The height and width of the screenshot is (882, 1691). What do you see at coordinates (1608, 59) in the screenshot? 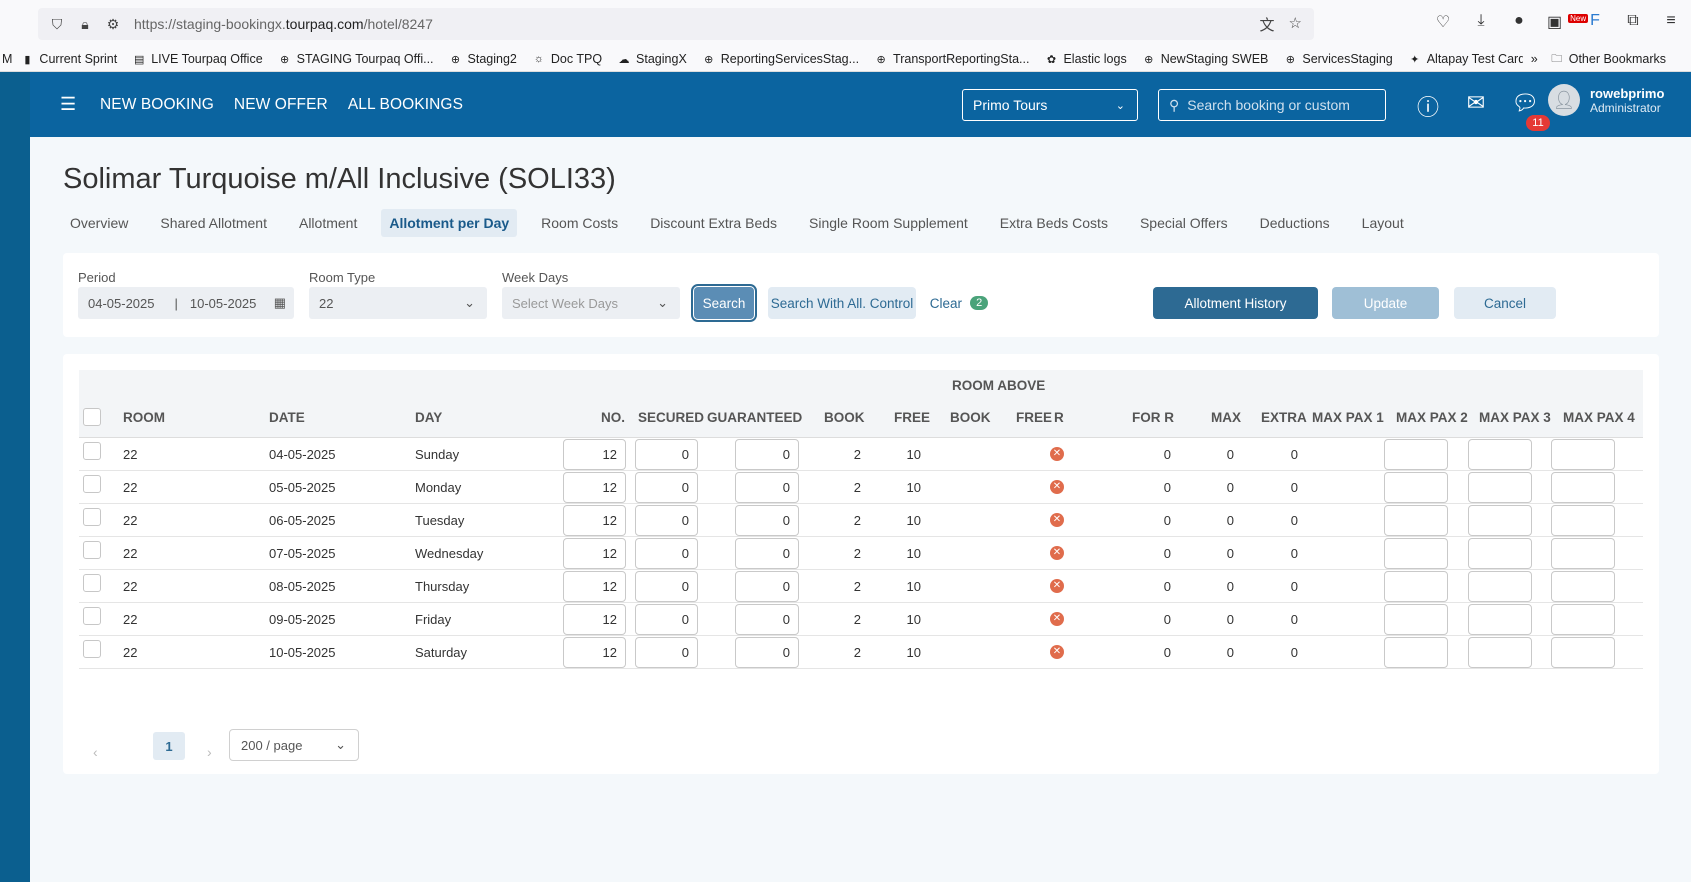
I see `other-bookmarks: 🗀 Other Bookmarks` at bounding box center [1608, 59].